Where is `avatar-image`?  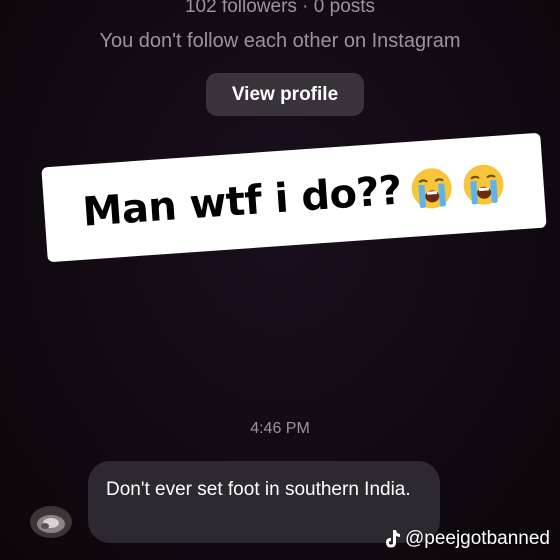
avatar-image is located at coordinates (51, 522).